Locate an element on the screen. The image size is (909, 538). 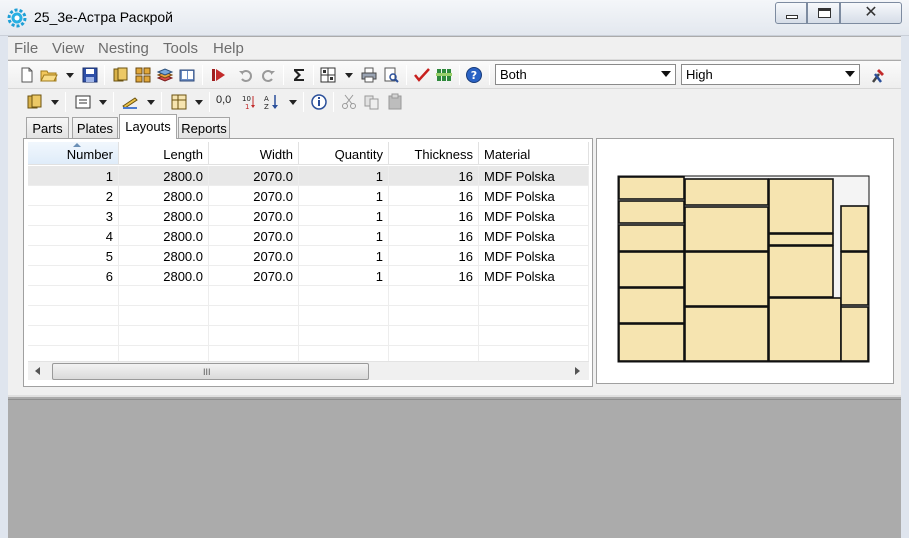
cell-quantity is located at coordinates (344, 296).